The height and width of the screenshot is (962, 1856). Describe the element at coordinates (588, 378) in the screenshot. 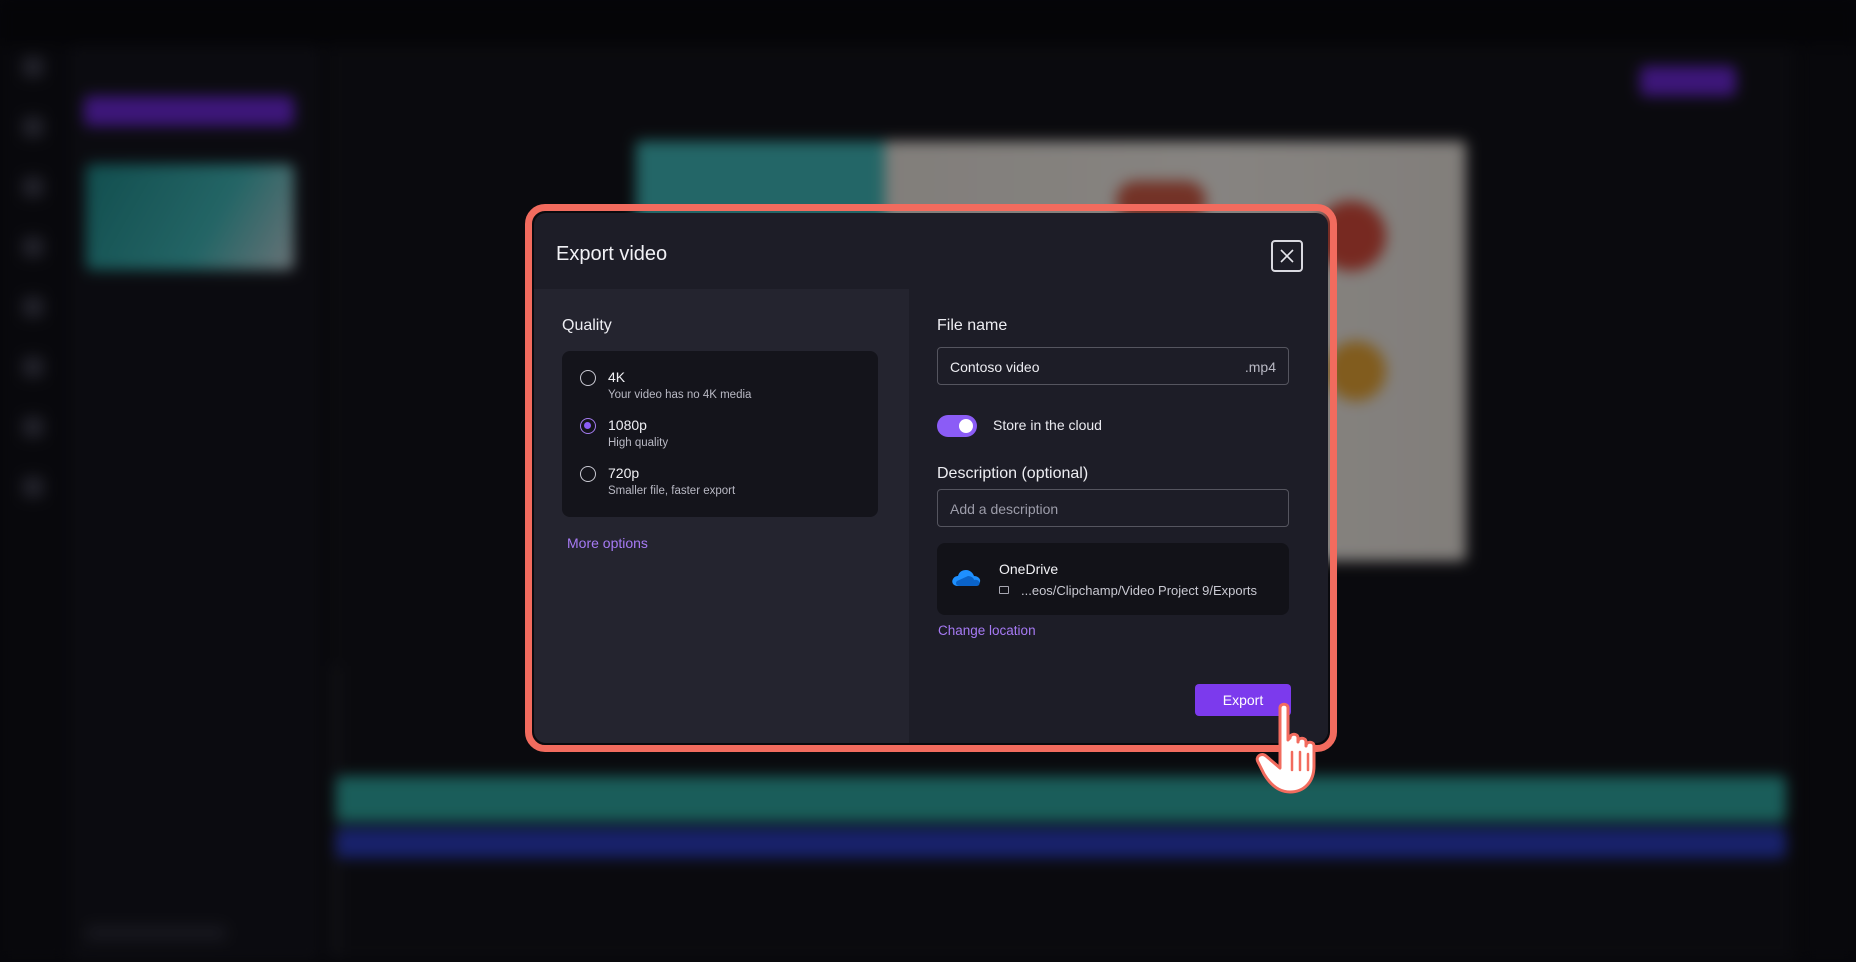

I see `radio-4k` at that location.